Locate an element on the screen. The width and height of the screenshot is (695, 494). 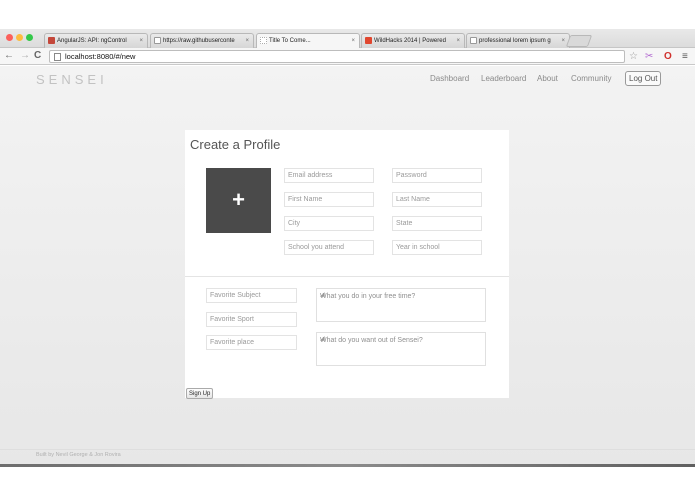
email-placeholder: Email address is located at coordinates (310, 175).